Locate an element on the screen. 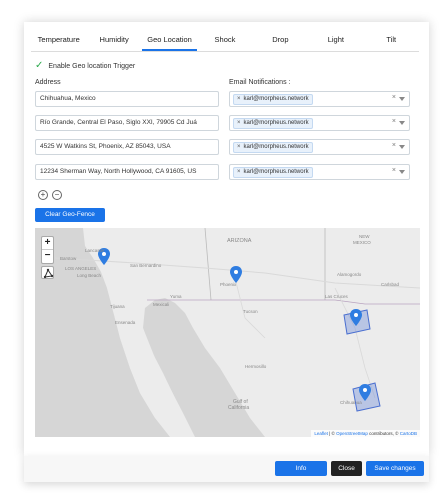 The image size is (445, 499). map-label-lancaster: Lancaster is located at coordinates (95, 250).